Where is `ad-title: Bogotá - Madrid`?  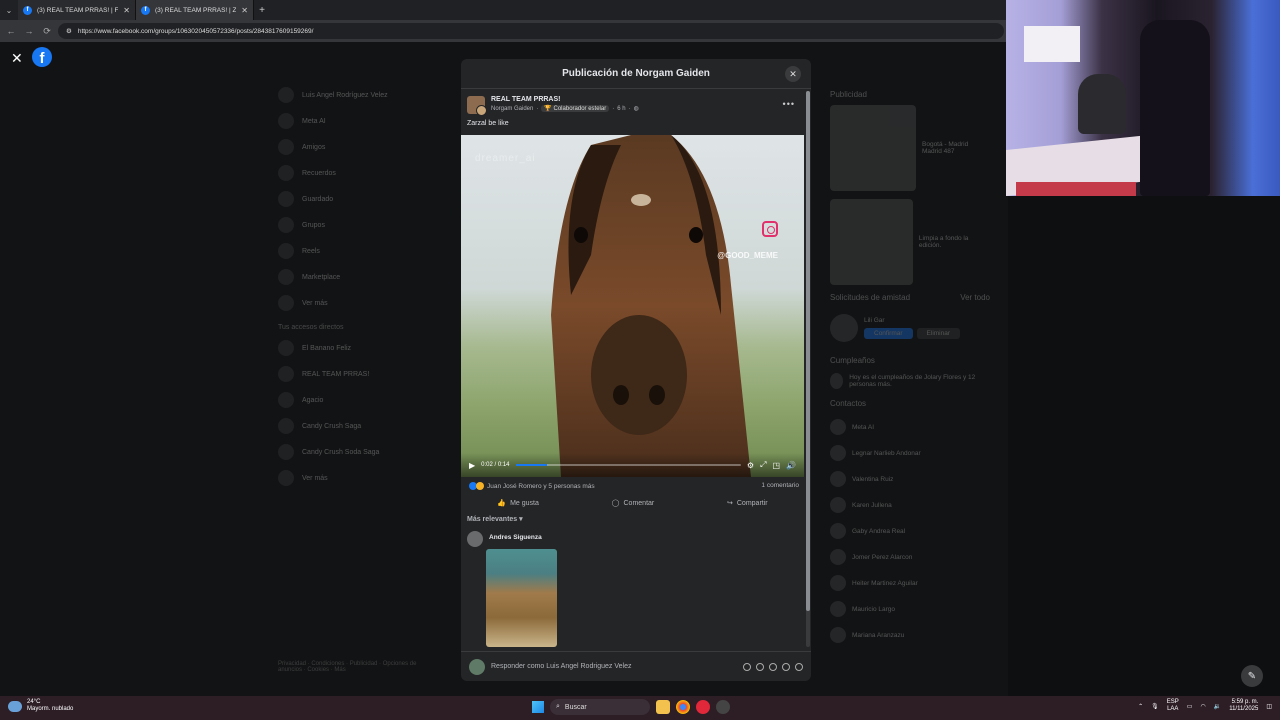
ad-title: Bogotá - Madrid is located at coordinates (945, 144).